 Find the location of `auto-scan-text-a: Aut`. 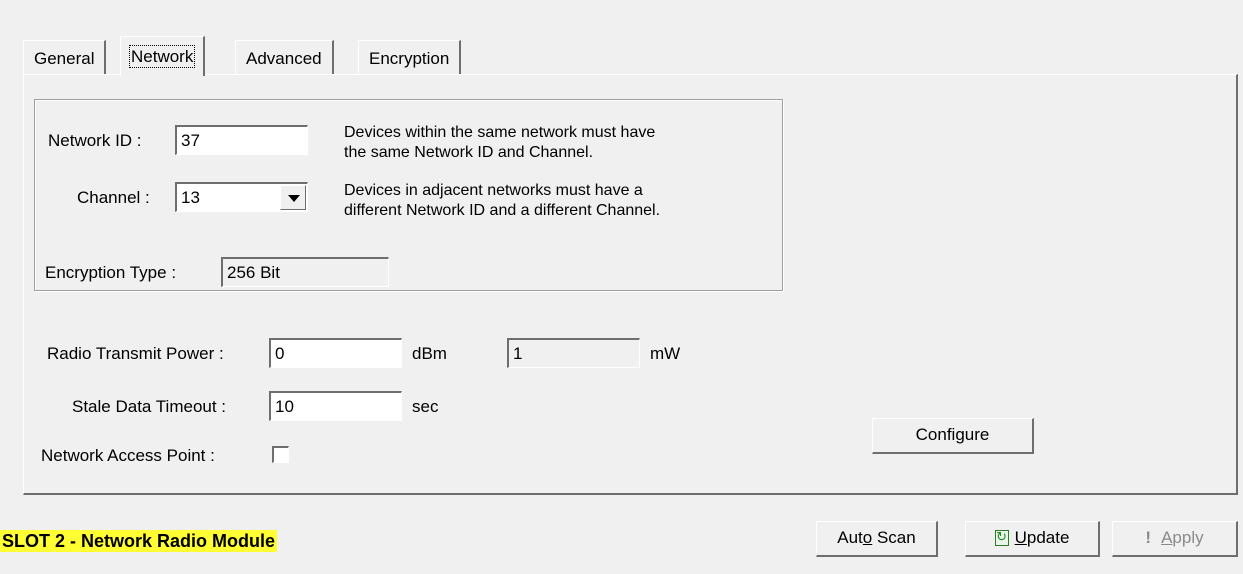

auto-scan-text-a: Aut is located at coordinates (850, 537).